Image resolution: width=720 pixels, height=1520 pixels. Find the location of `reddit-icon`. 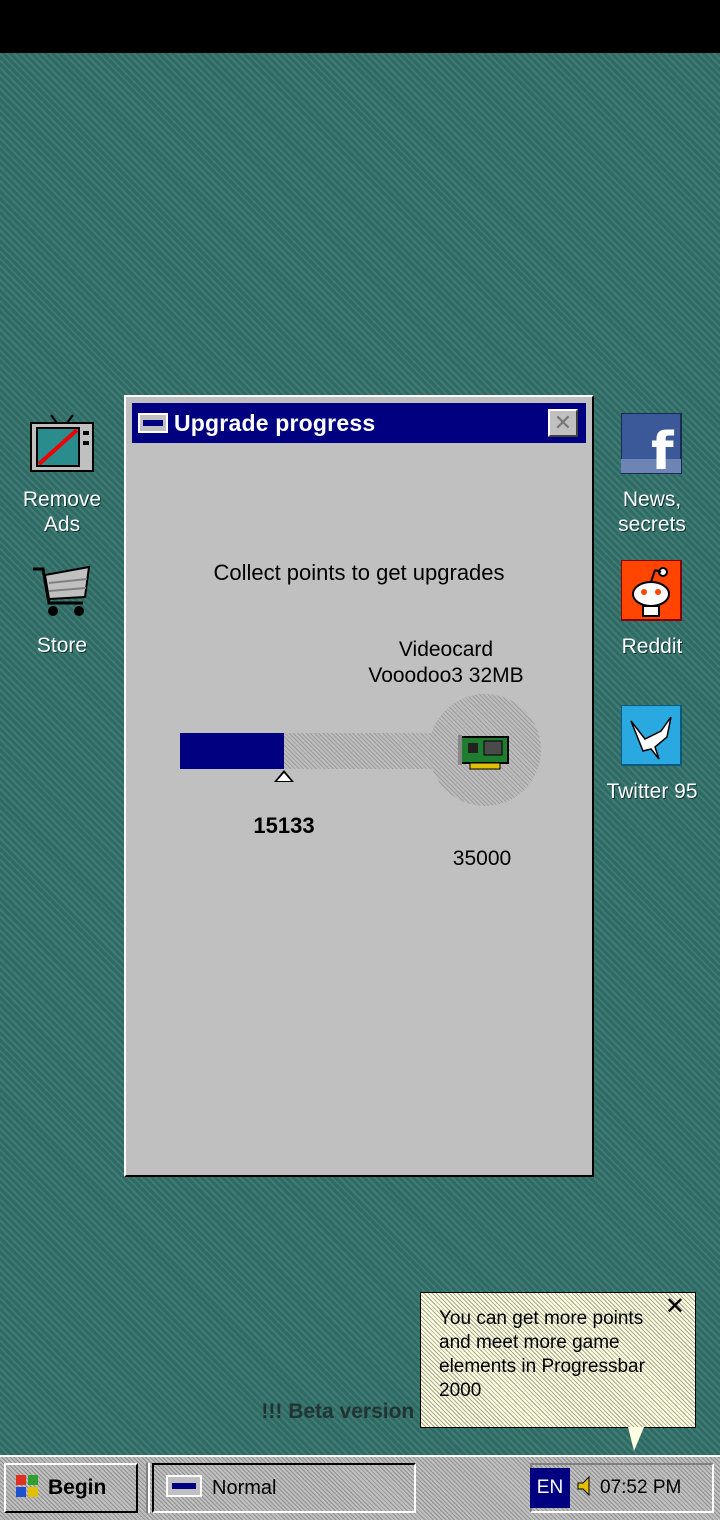

reddit-icon is located at coordinates (652, 593).